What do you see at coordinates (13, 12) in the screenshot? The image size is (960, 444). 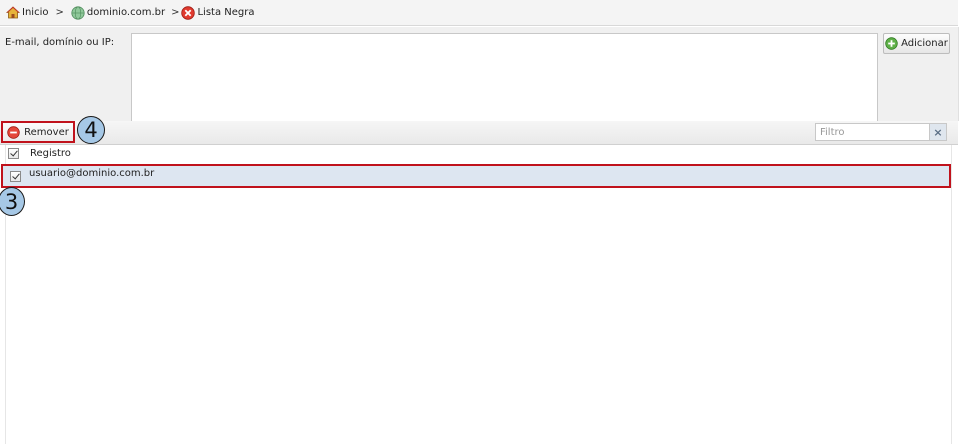 I see `home-icon` at bounding box center [13, 12].